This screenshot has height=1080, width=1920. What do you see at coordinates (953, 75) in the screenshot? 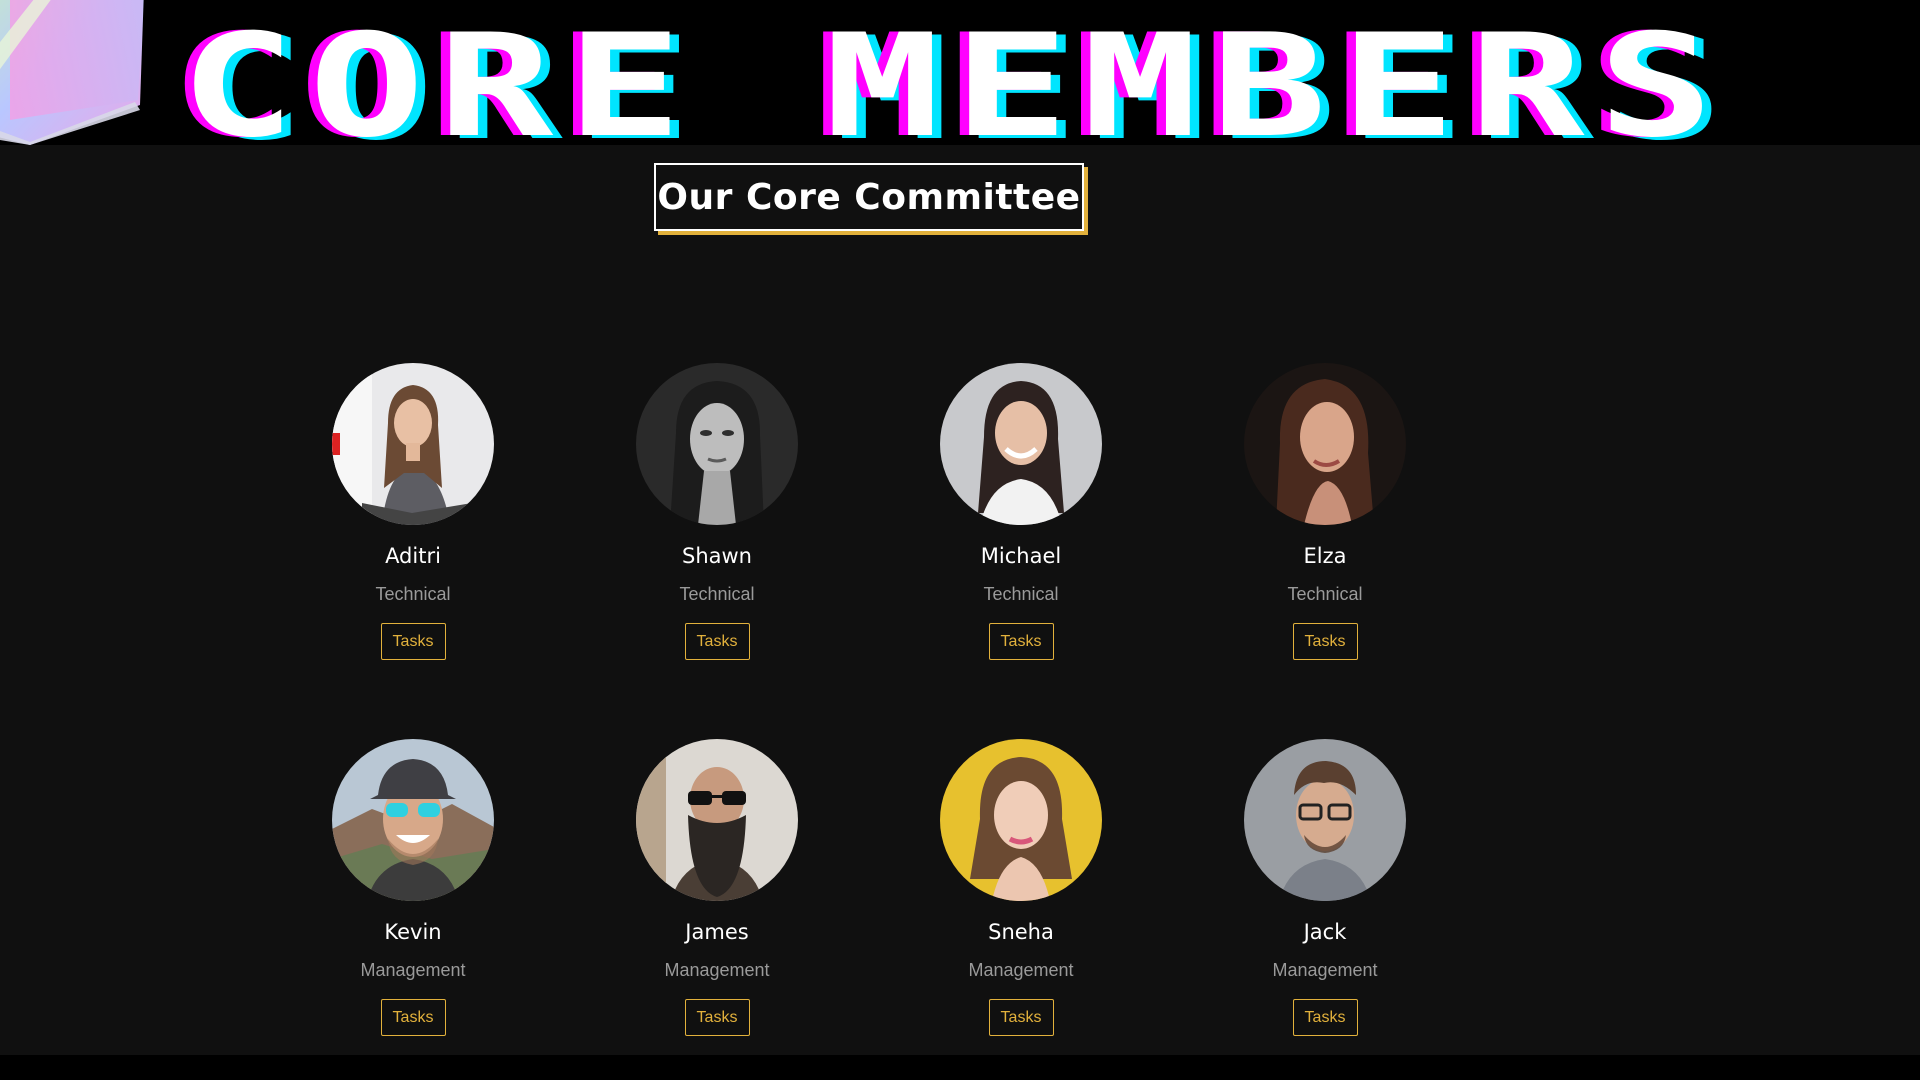
I see `banner-title: CORE MEMBERS` at bounding box center [953, 75].